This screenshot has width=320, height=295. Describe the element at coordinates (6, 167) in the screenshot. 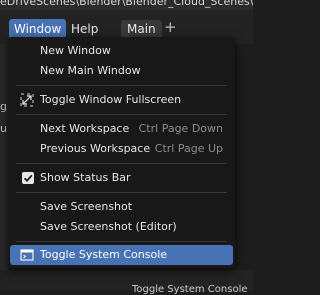

I see `left-editor-edge: g ur` at that location.